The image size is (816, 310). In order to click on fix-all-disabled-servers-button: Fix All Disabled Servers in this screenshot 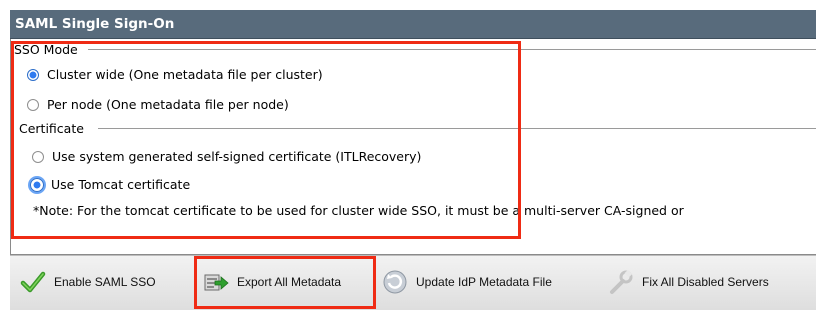, I will do `click(688, 282)`.